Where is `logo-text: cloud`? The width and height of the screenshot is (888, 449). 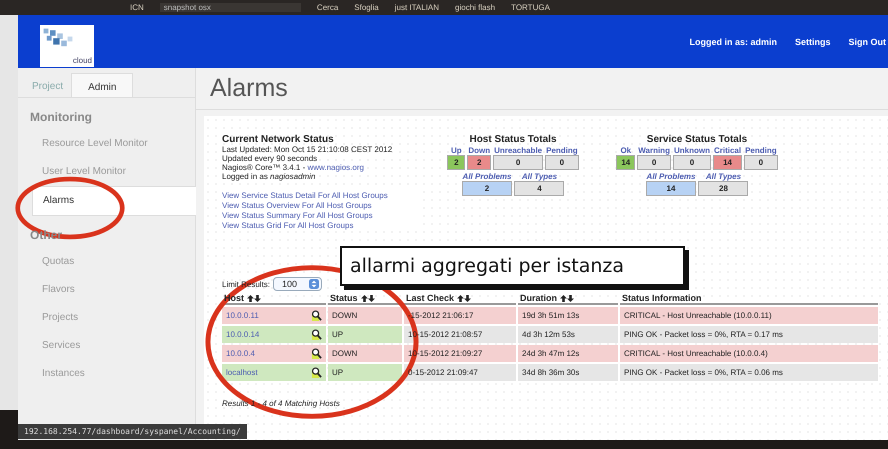
logo-text: cloud is located at coordinates (82, 60).